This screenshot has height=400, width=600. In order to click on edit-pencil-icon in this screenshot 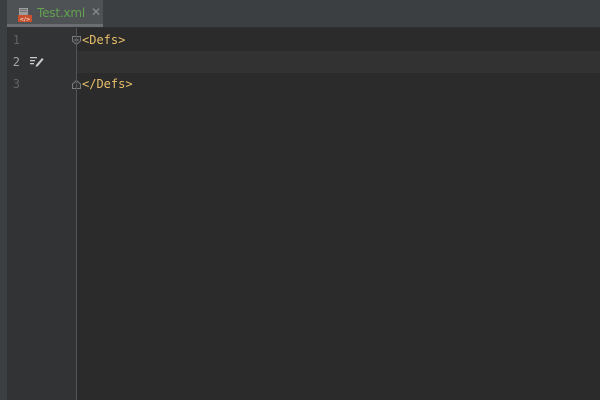, I will do `click(37, 61)`.